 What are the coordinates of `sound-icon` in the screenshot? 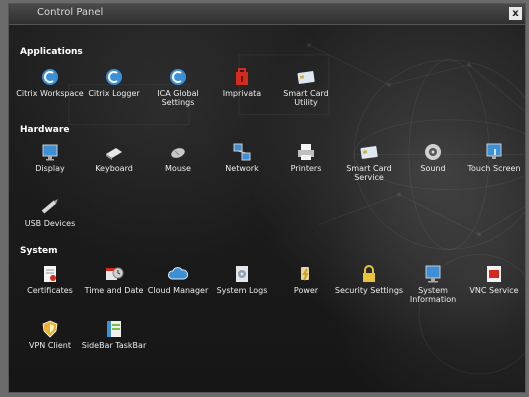 It's located at (433, 152).